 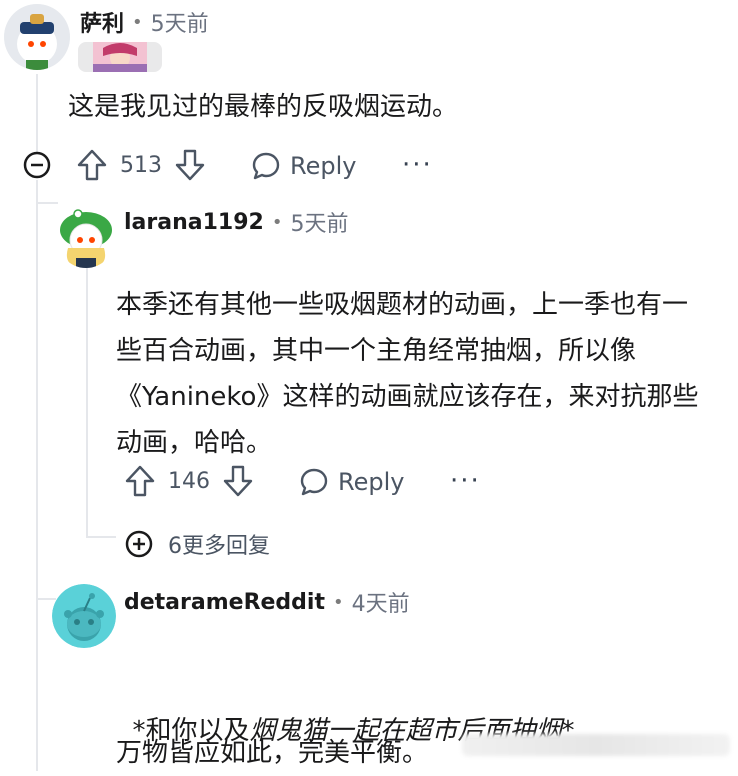 I want to click on comment-body: 这是我见过的最棒的反吸烟运动。, so click(x=263, y=107).